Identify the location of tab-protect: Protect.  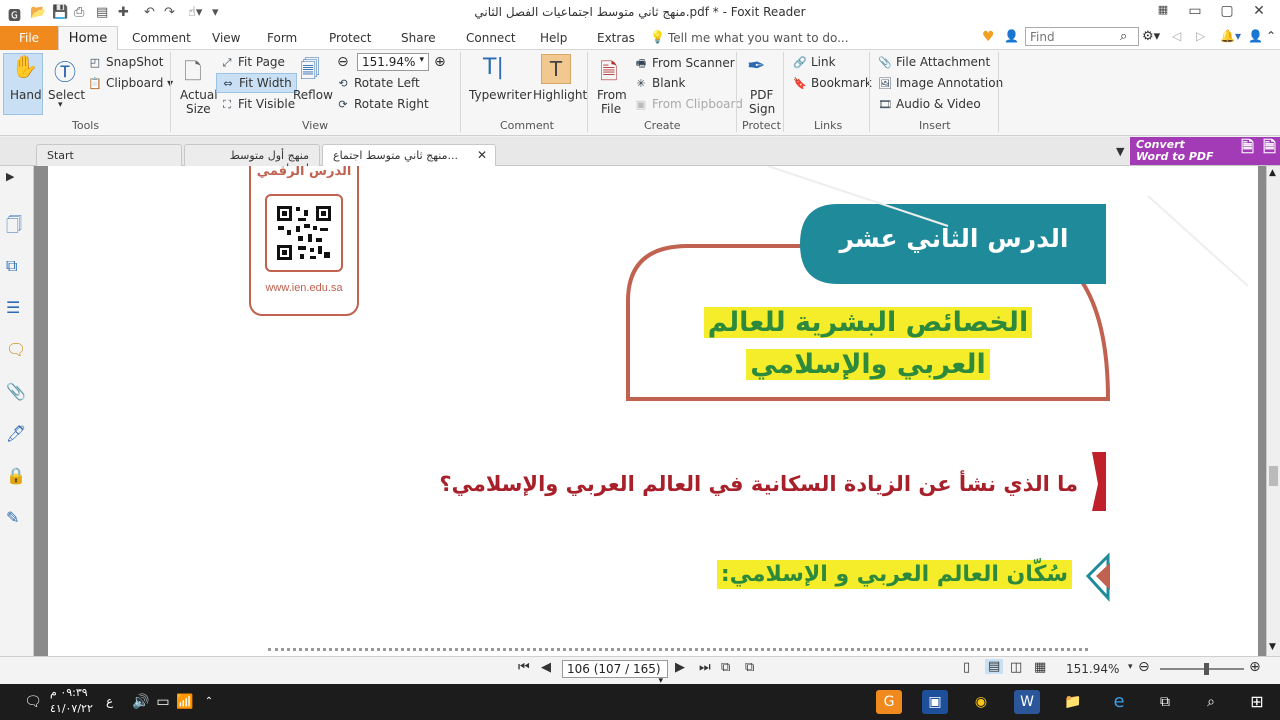
(350, 38).